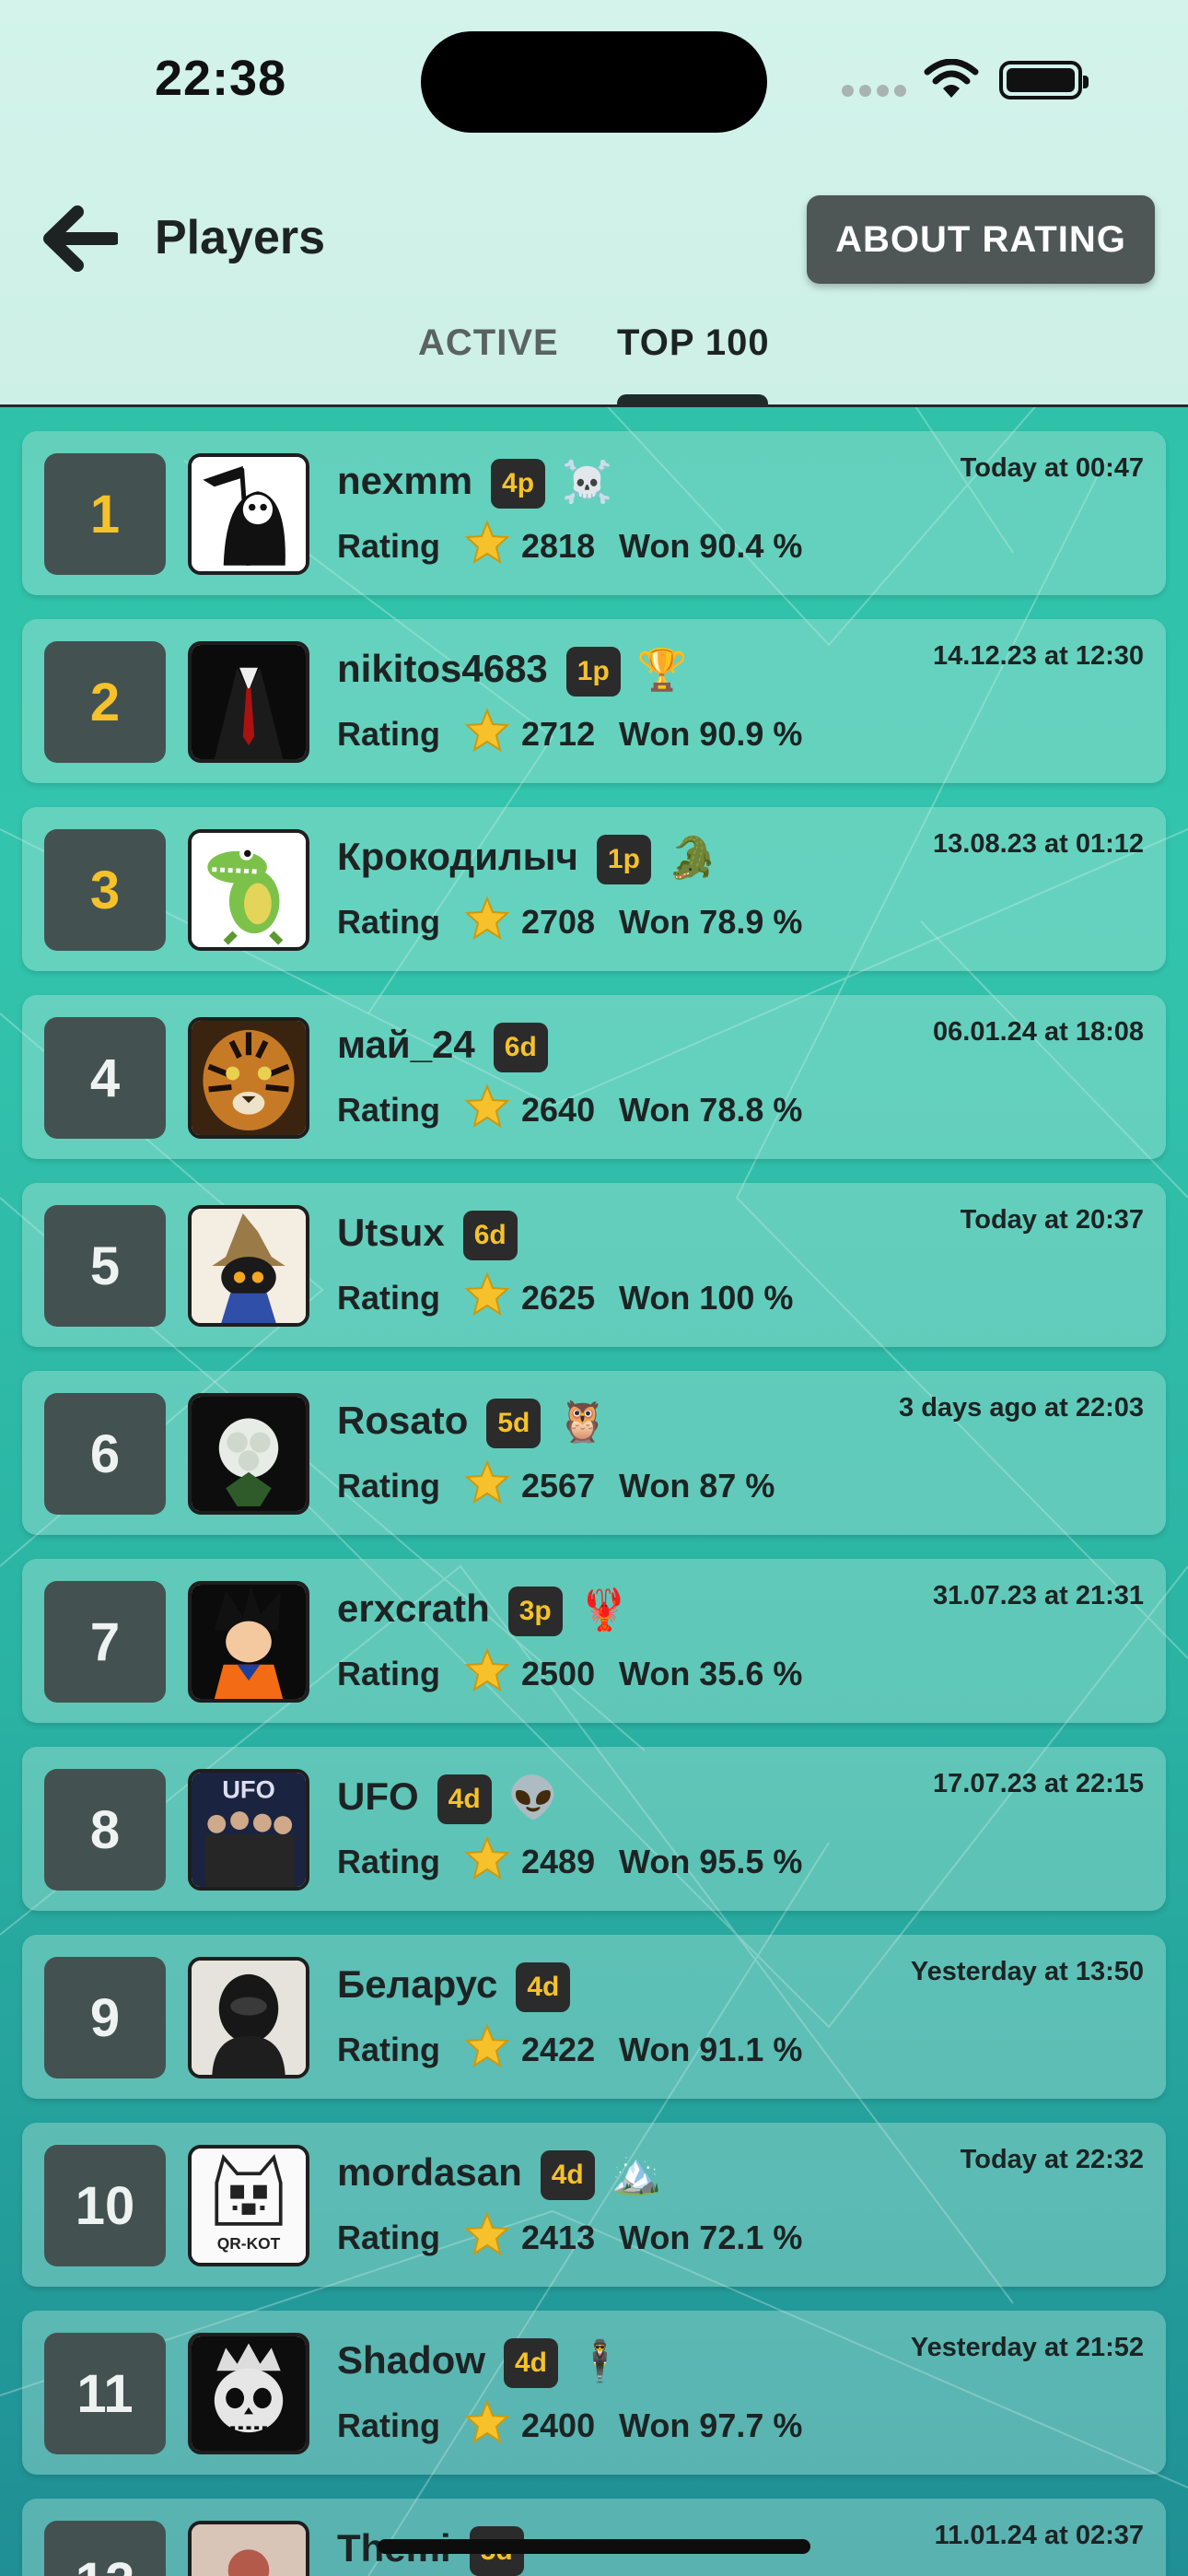 The height and width of the screenshot is (2576, 1188). I want to click on last-seen-date: Today at 20:37, so click(1052, 1220).